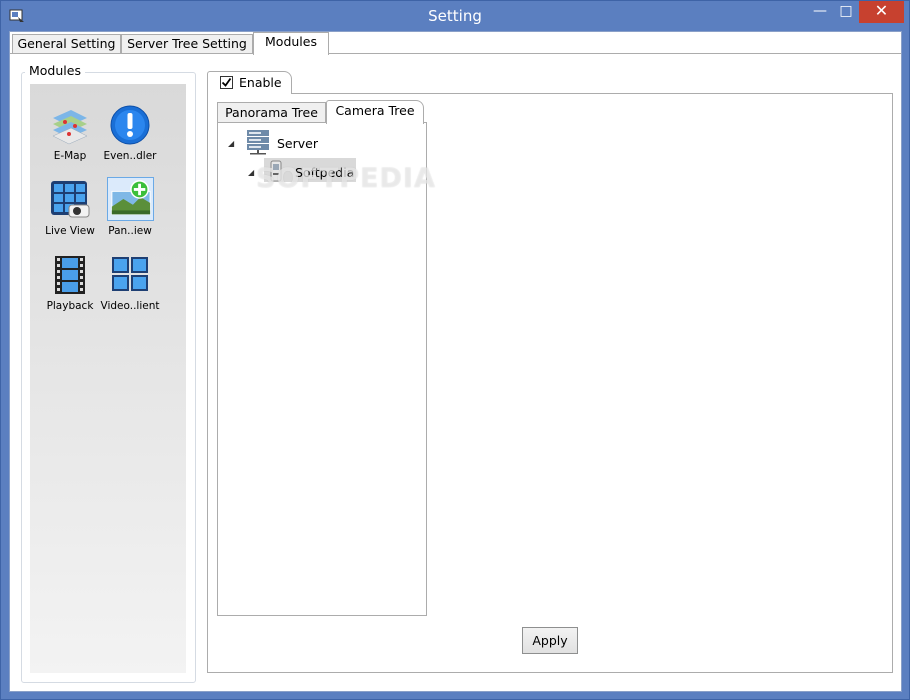 The image size is (910, 700). What do you see at coordinates (70, 127) in the screenshot?
I see `map-icon` at bounding box center [70, 127].